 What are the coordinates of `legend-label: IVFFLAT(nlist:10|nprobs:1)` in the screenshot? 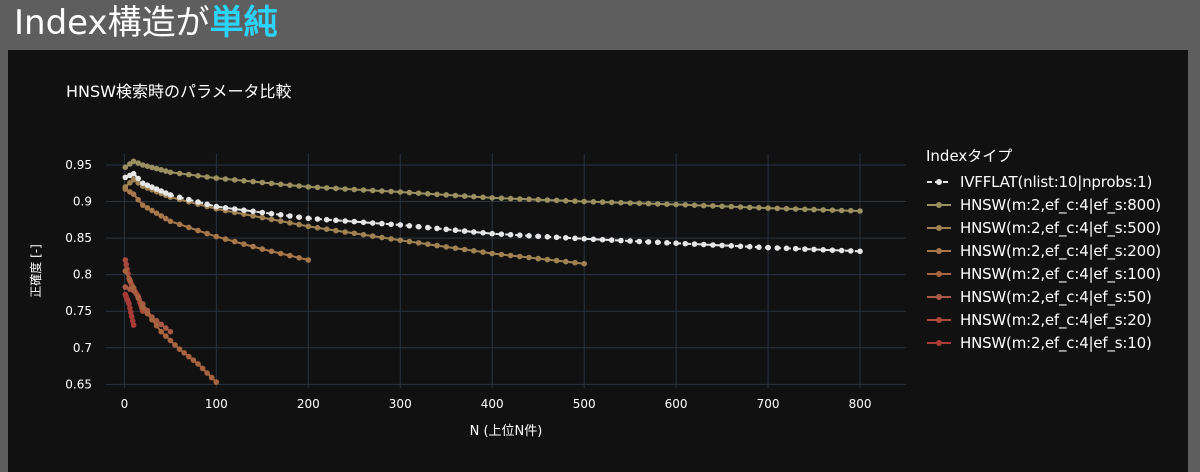 It's located at (1056, 181).